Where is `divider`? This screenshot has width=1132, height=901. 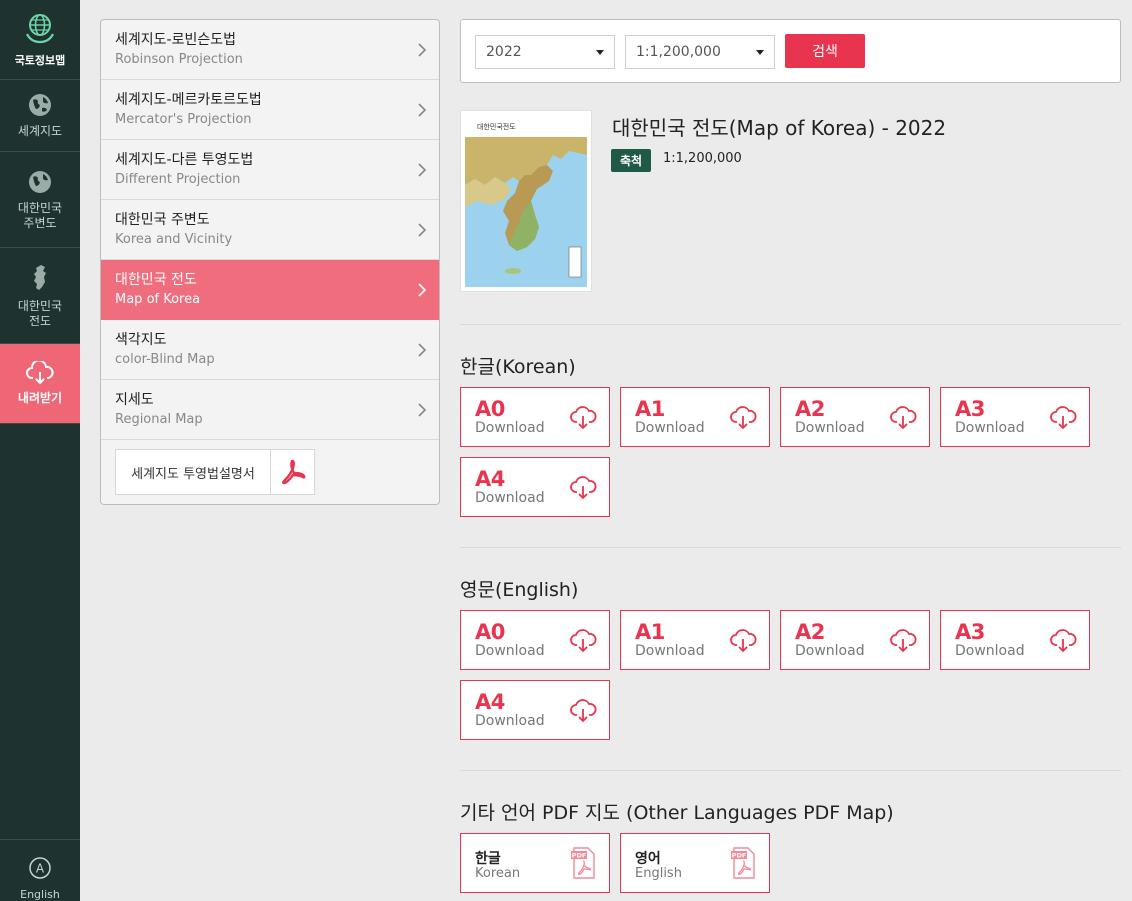 divider is located at coordinates (790, 547).